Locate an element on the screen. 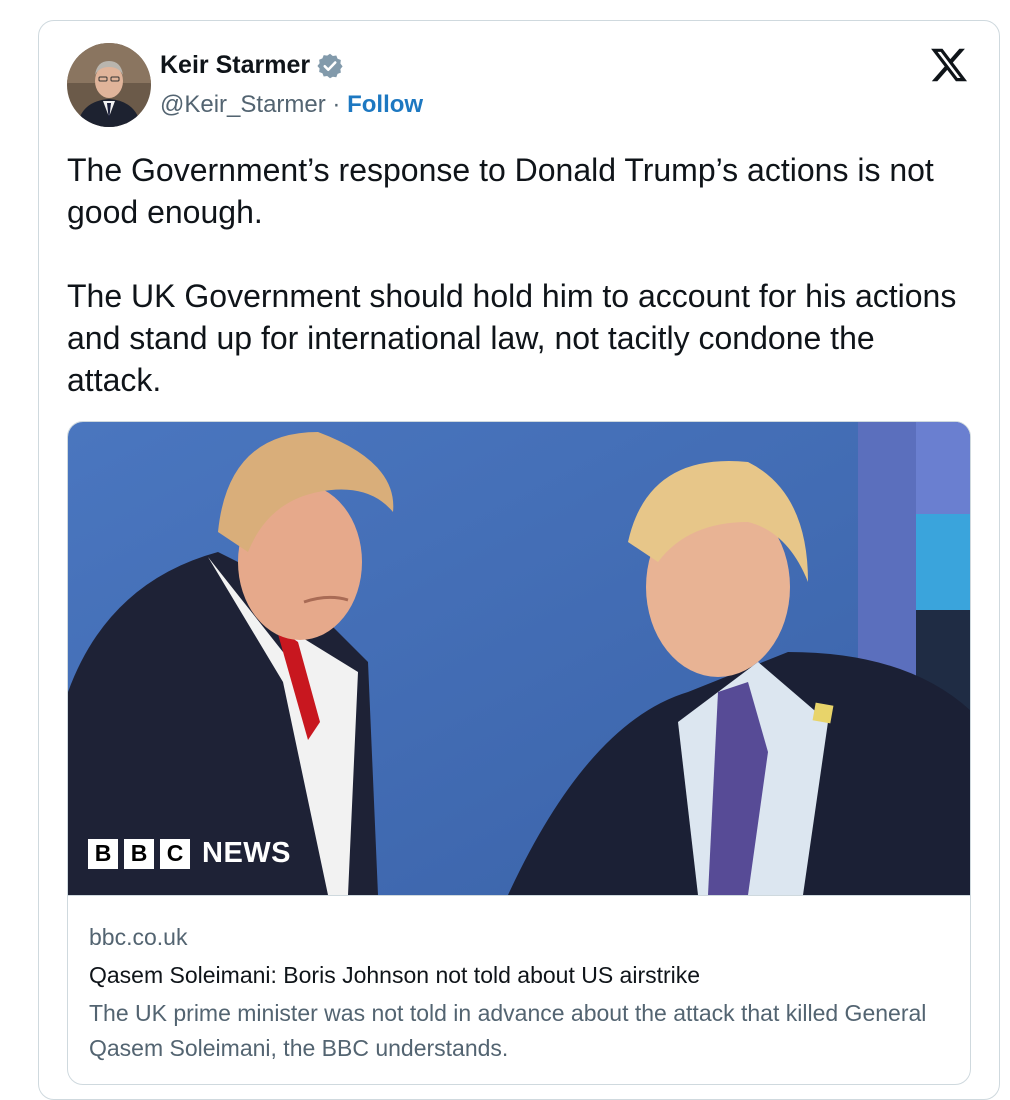 The height and width of the screenshot is (1100, 1010). author-name-row: Keir Starmer is located at coordinates (252, 65).